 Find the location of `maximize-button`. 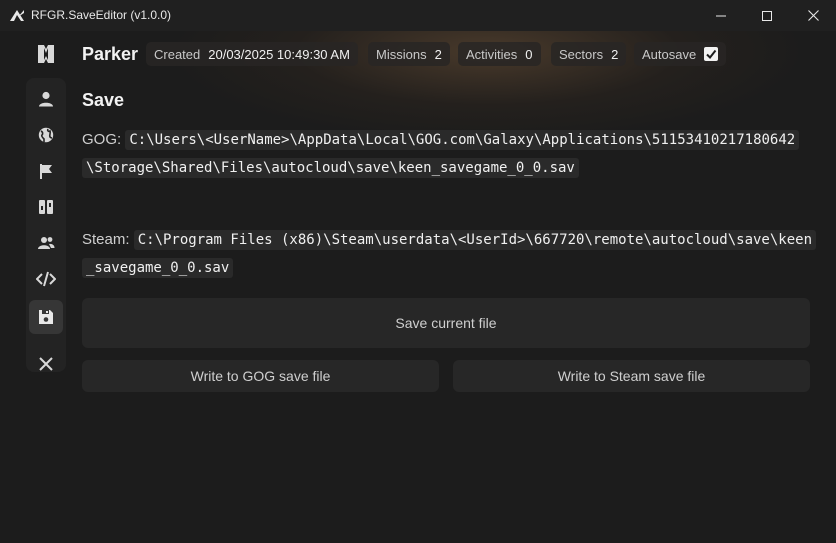

maximize-button is located at coordinates (767, 15).